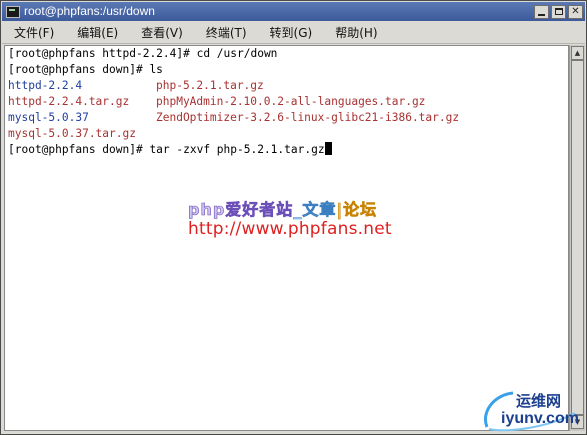  I want to click on corner-logo: 运维网 iyunv.com, so click(529, 408).